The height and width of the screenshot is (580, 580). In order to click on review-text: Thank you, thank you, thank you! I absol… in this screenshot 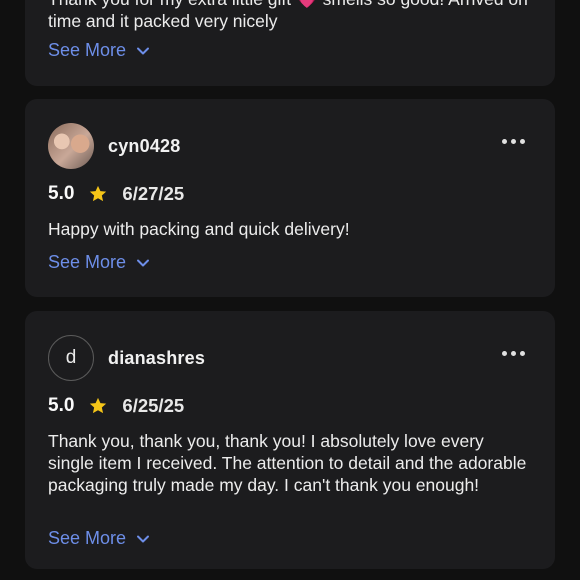, I will do `click(287, 463)`.